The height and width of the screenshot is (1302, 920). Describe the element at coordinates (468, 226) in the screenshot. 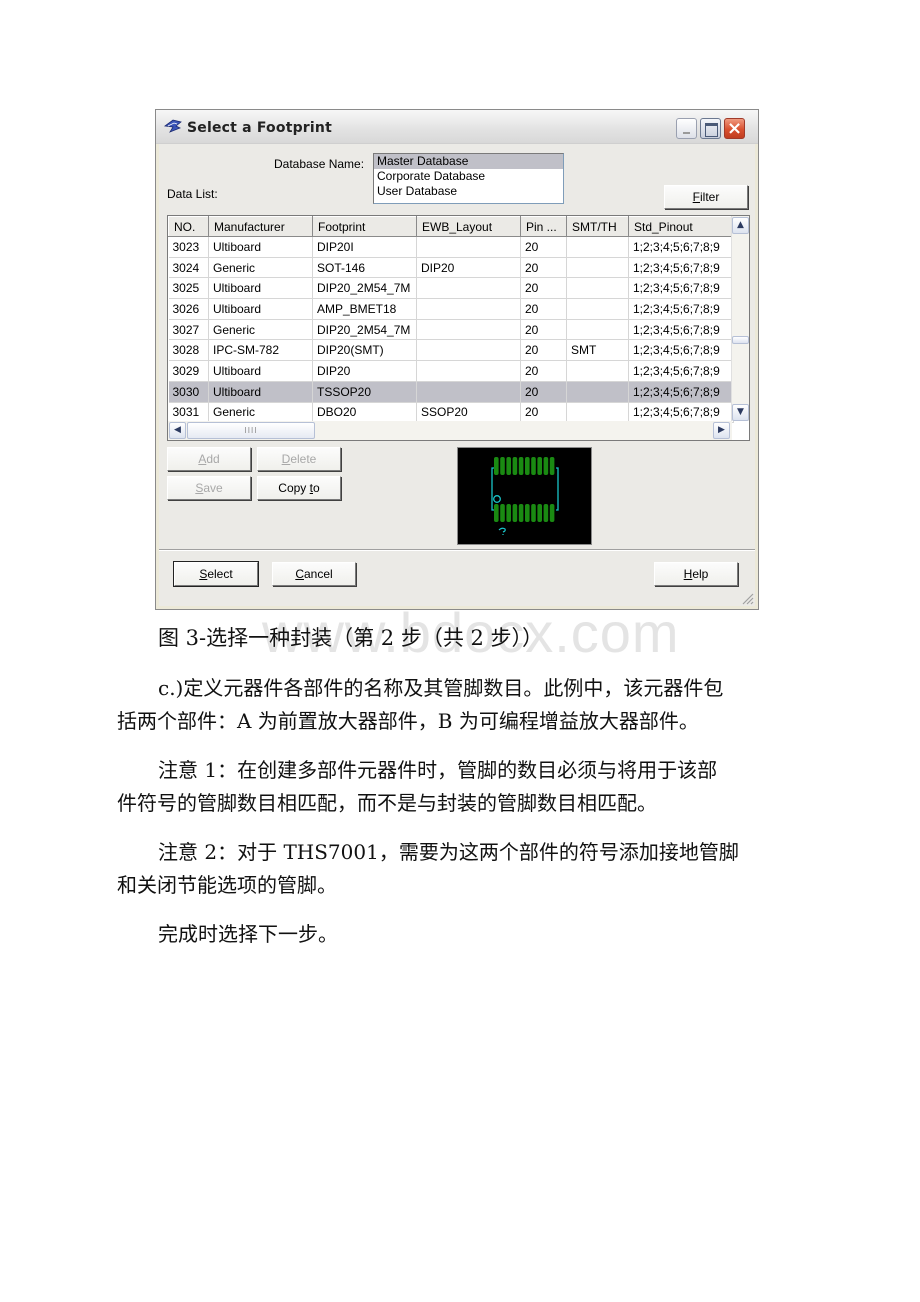

I see `column-header-ewb-layout: EWB_Layout` at that location.